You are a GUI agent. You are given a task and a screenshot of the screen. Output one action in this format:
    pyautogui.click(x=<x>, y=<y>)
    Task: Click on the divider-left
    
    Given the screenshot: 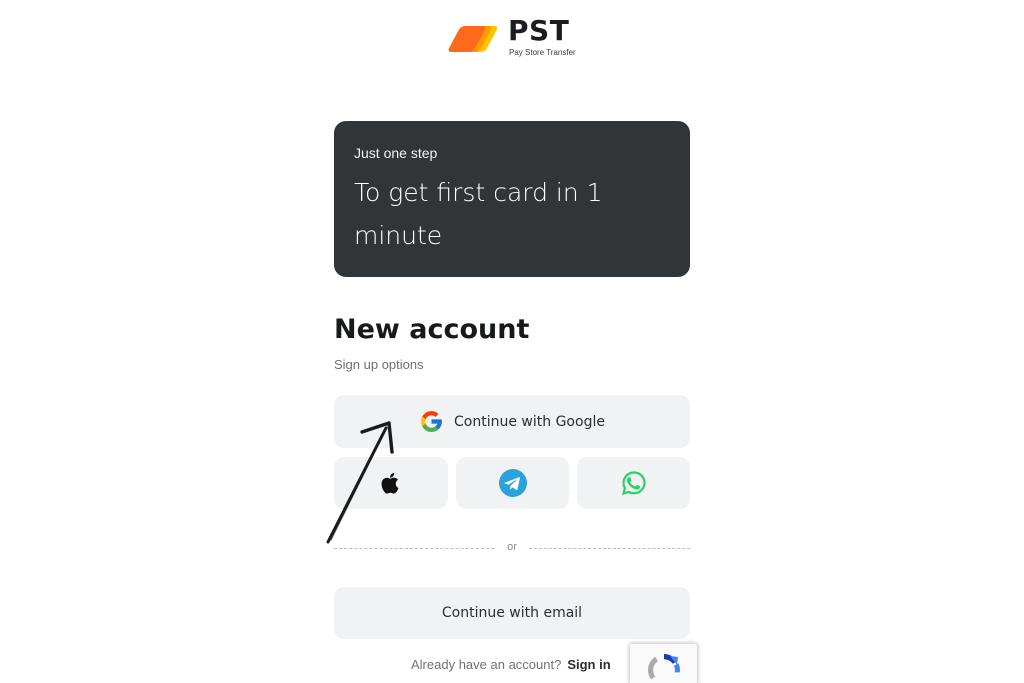 What is the action you would take?
    pyautogui.click(x=414, y=548)
    